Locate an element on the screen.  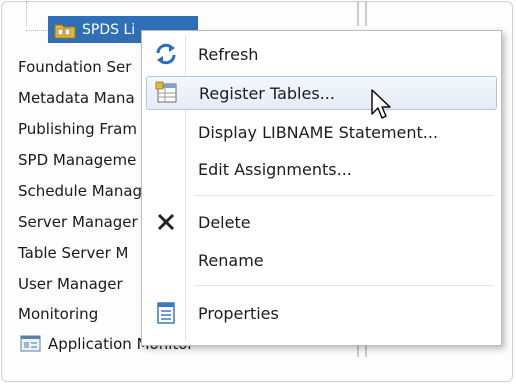
mouse-cursor-icon is located at coordinates (381, 104).